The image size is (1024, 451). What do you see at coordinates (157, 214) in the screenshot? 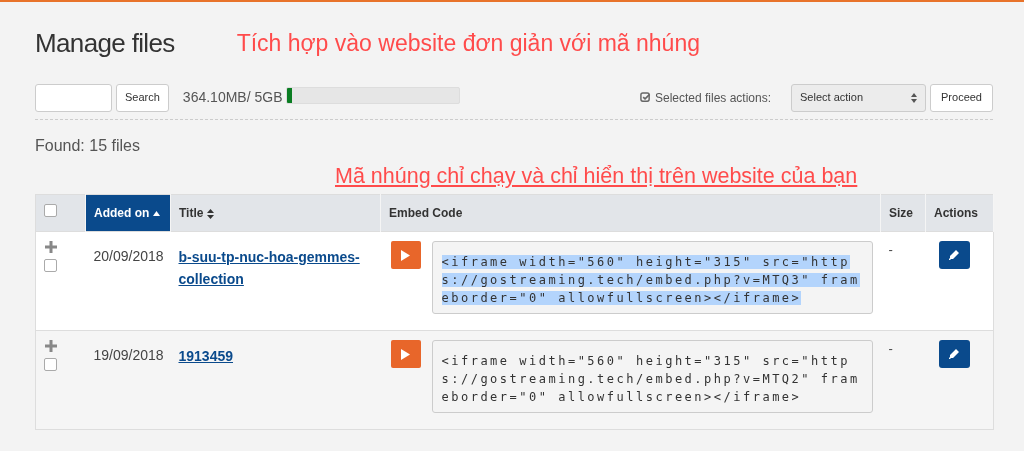
I see `sort-ascending-icon` at bounding box center [157, 214].